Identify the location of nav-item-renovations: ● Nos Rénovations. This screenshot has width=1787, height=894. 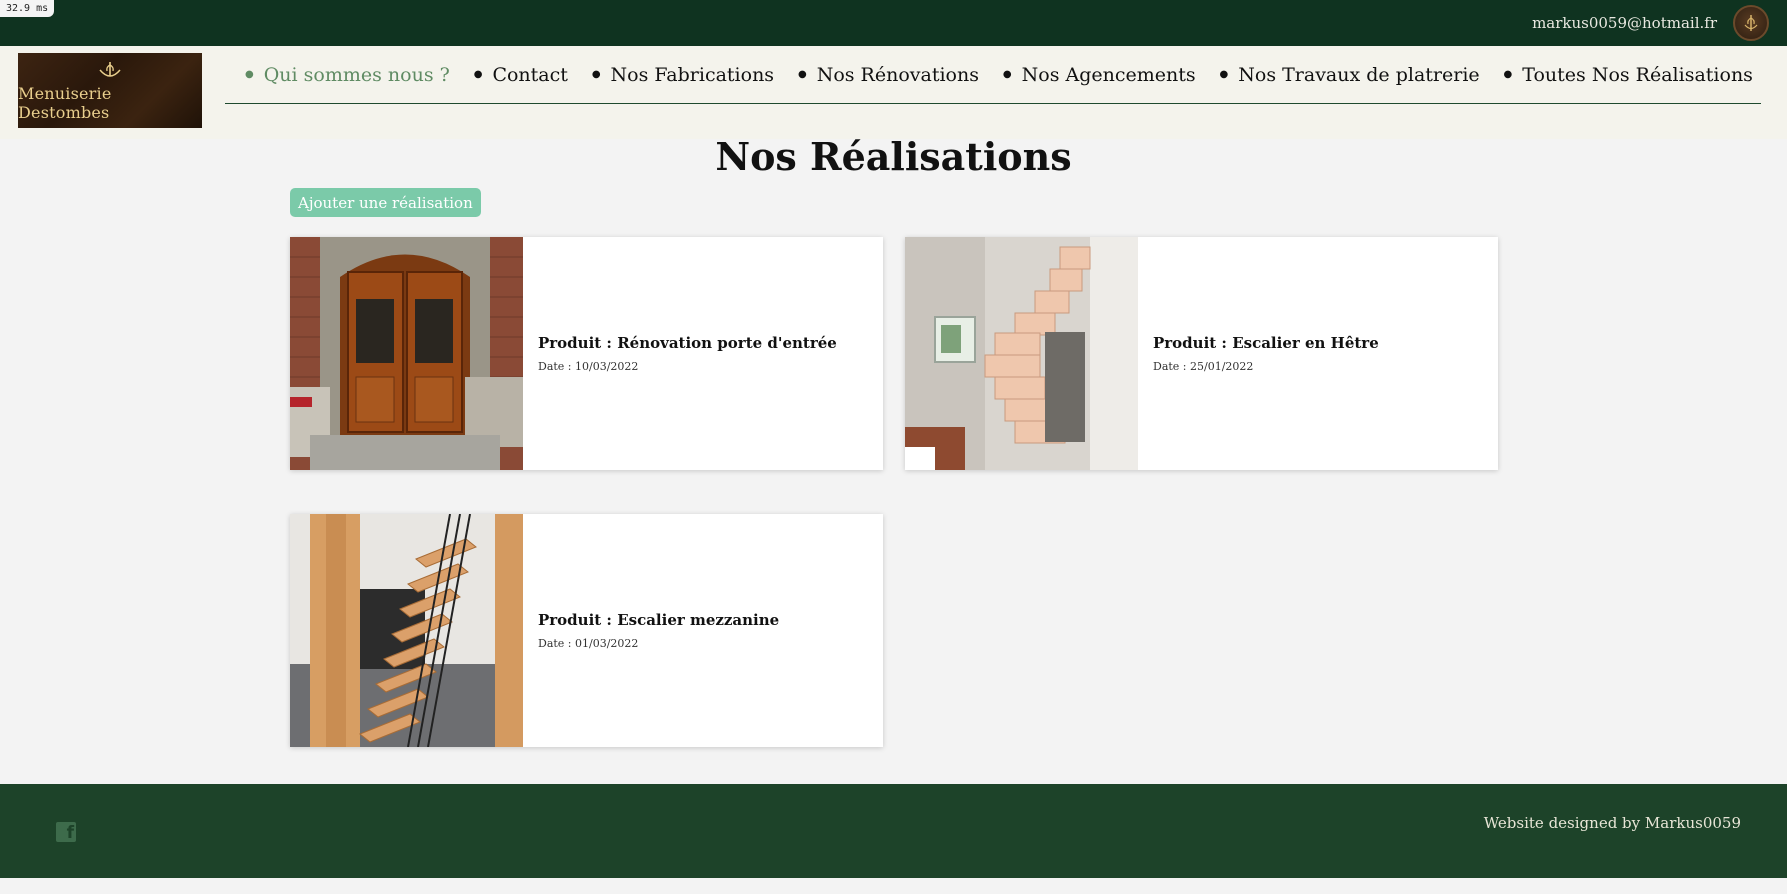
(888, 75).